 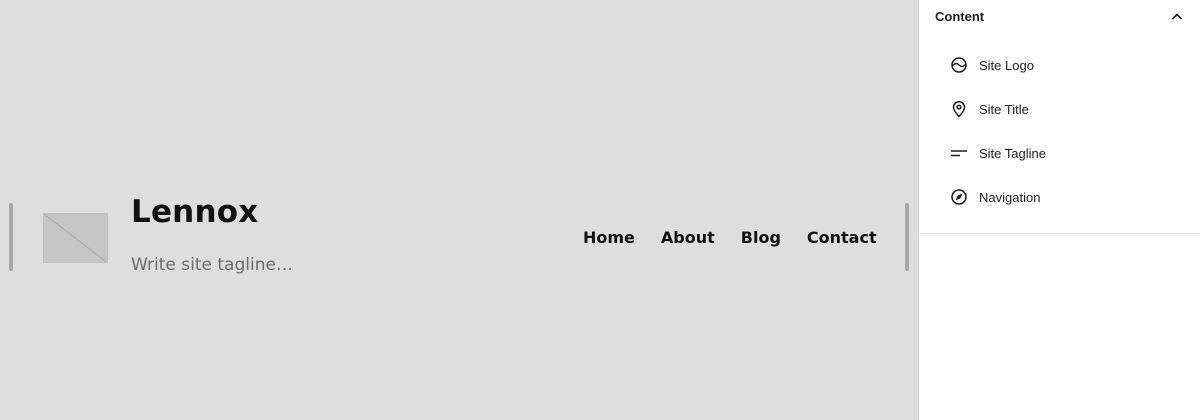 What do you see at coordinates (1006, 65) in the screenshot?
I see `list-item-label: Site Logo` at bounding box center [1006, 65].